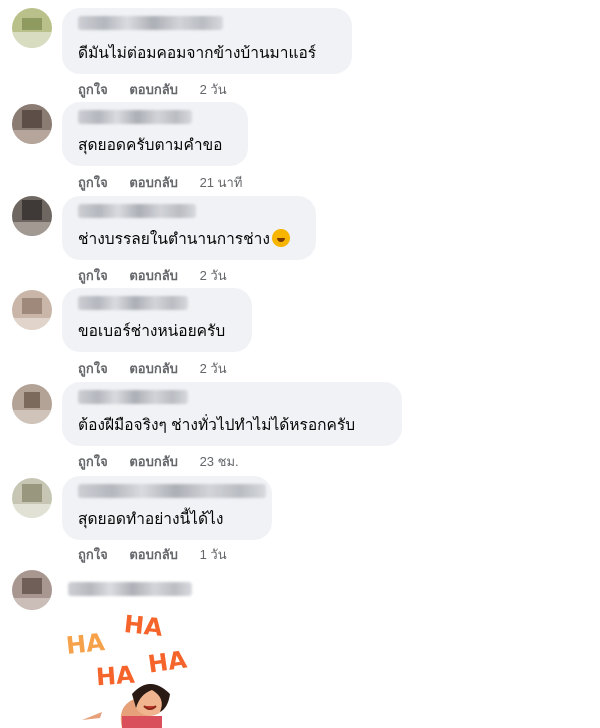 The height and width of the screenshot is (728, 600). I want to click on comment-time: 23 ชม., so click(219, 461).